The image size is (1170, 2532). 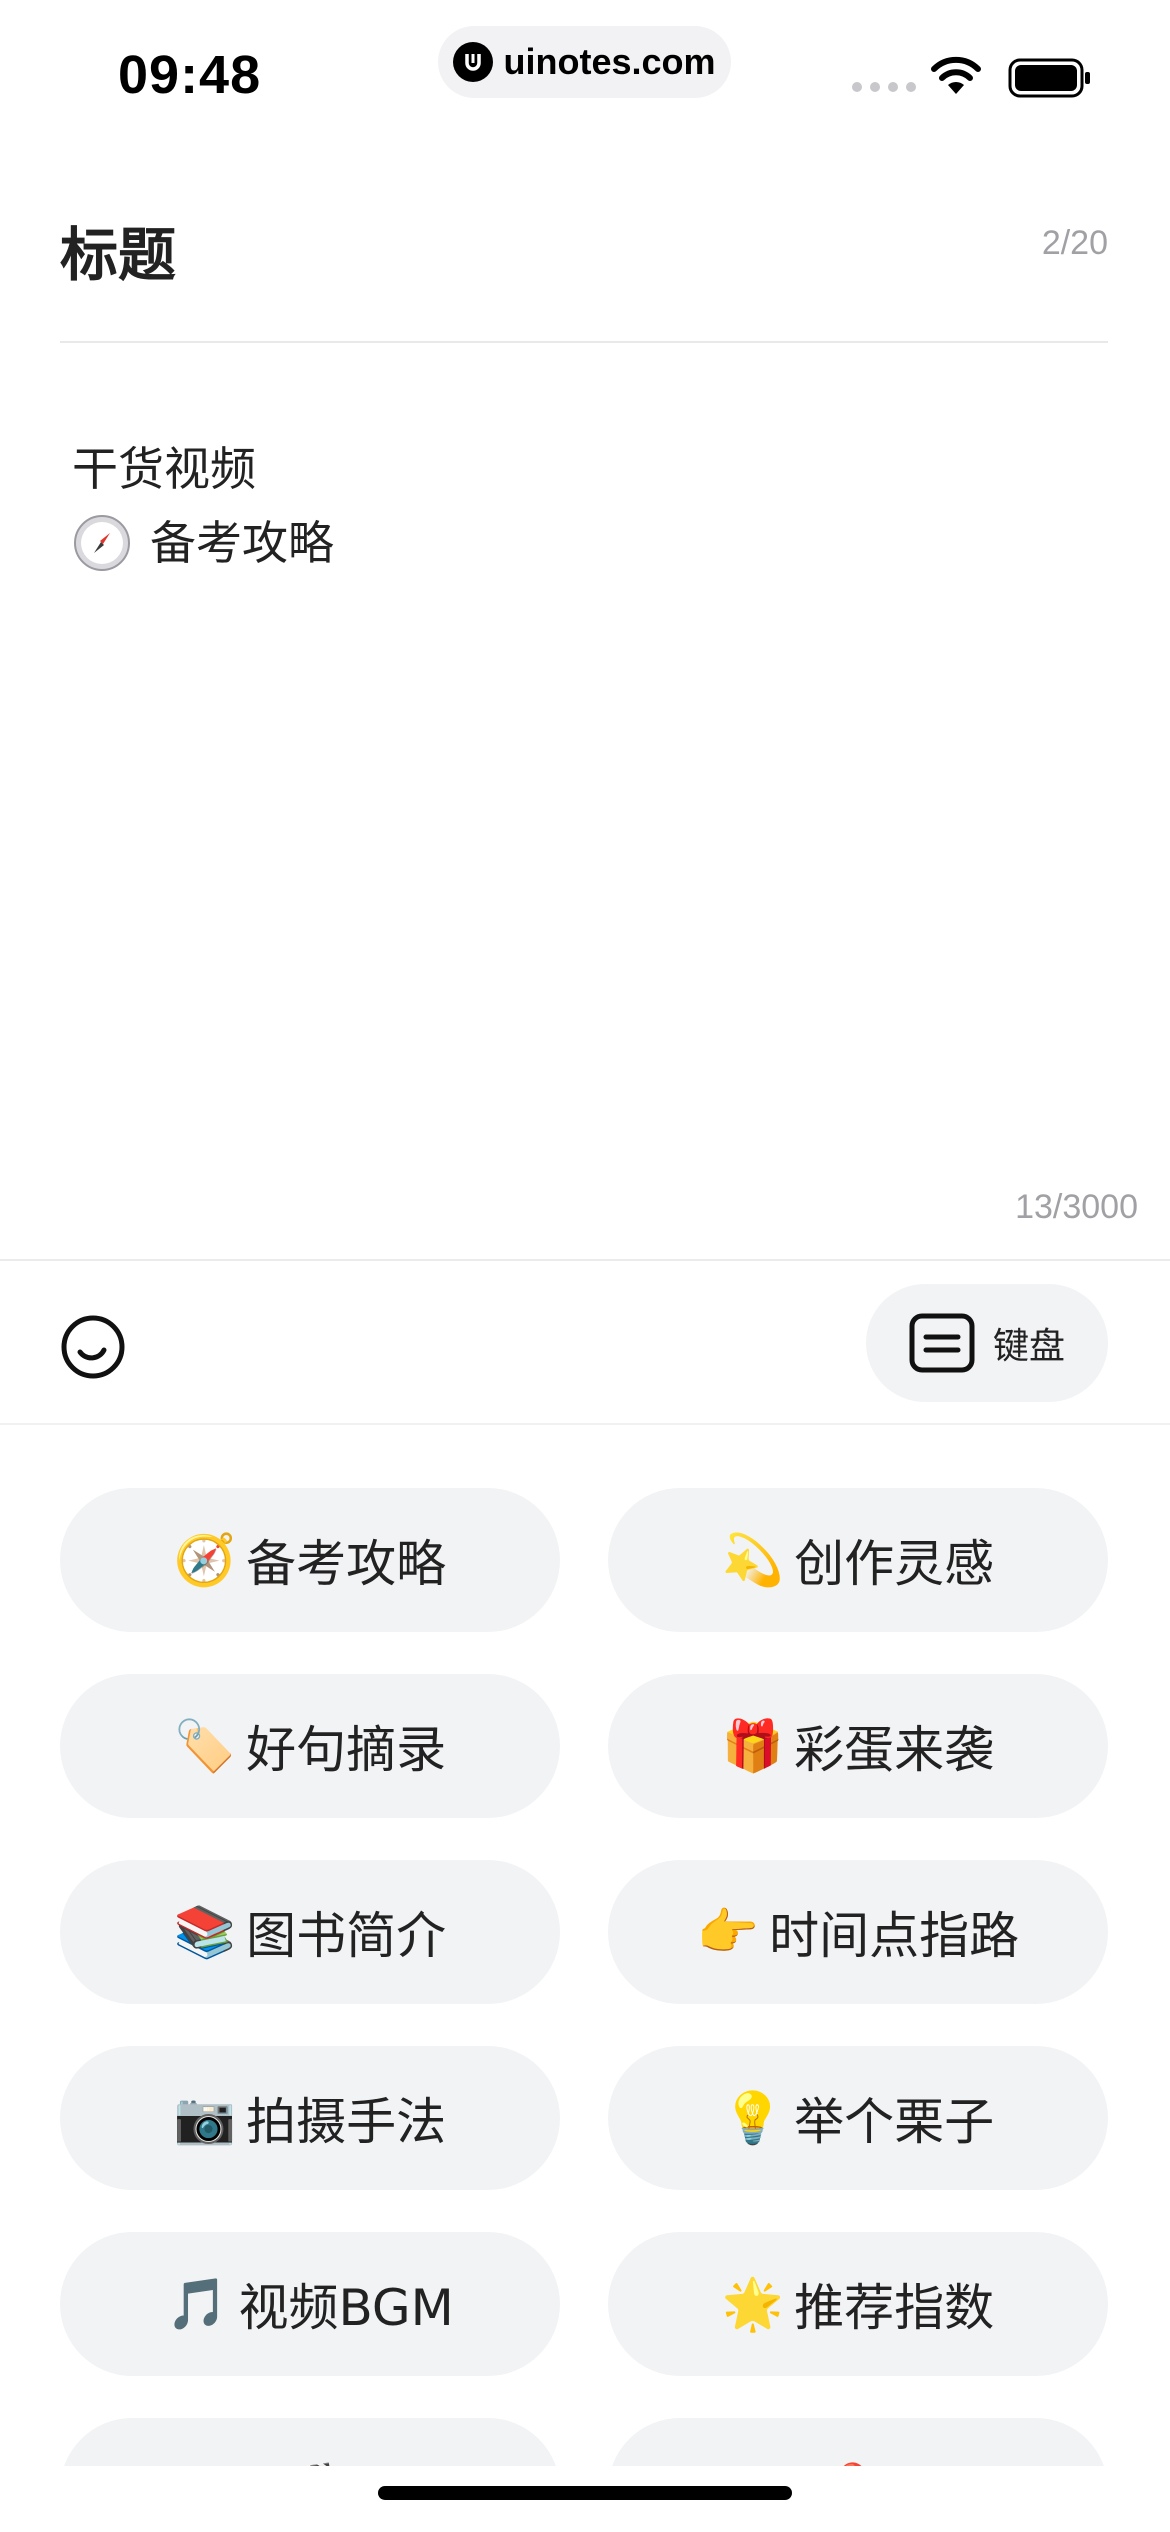 I want to click on template-chip: 📚 图书简介, so click(x=310, y=1932).